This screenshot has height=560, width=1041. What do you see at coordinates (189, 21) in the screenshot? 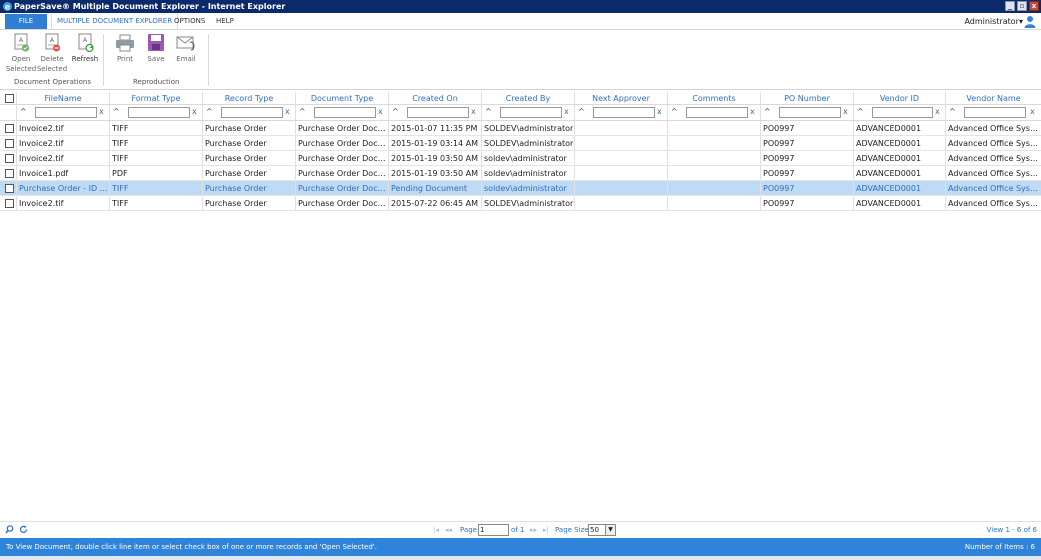
I see `menu-options: OPTIONS` at bounding box center [189, 21].